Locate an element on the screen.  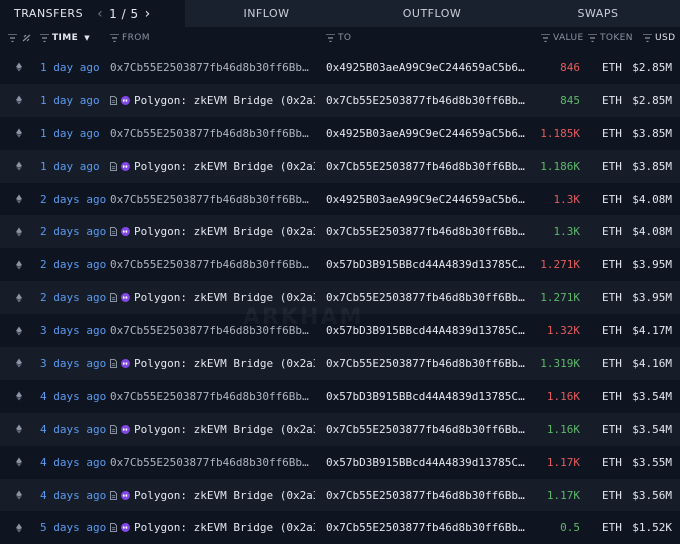
tab-inflow: INFLOW is located at coordinates (266, 13).